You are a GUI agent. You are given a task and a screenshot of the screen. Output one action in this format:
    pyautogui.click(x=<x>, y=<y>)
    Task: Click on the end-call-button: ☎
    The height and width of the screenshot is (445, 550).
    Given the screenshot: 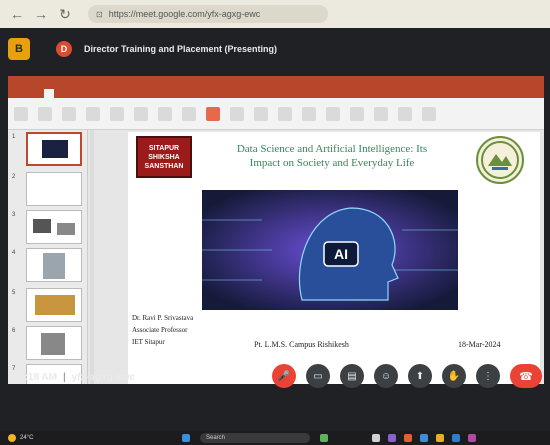 What is the action you would take?
    pyautogui.click(x=526, y=376)
    